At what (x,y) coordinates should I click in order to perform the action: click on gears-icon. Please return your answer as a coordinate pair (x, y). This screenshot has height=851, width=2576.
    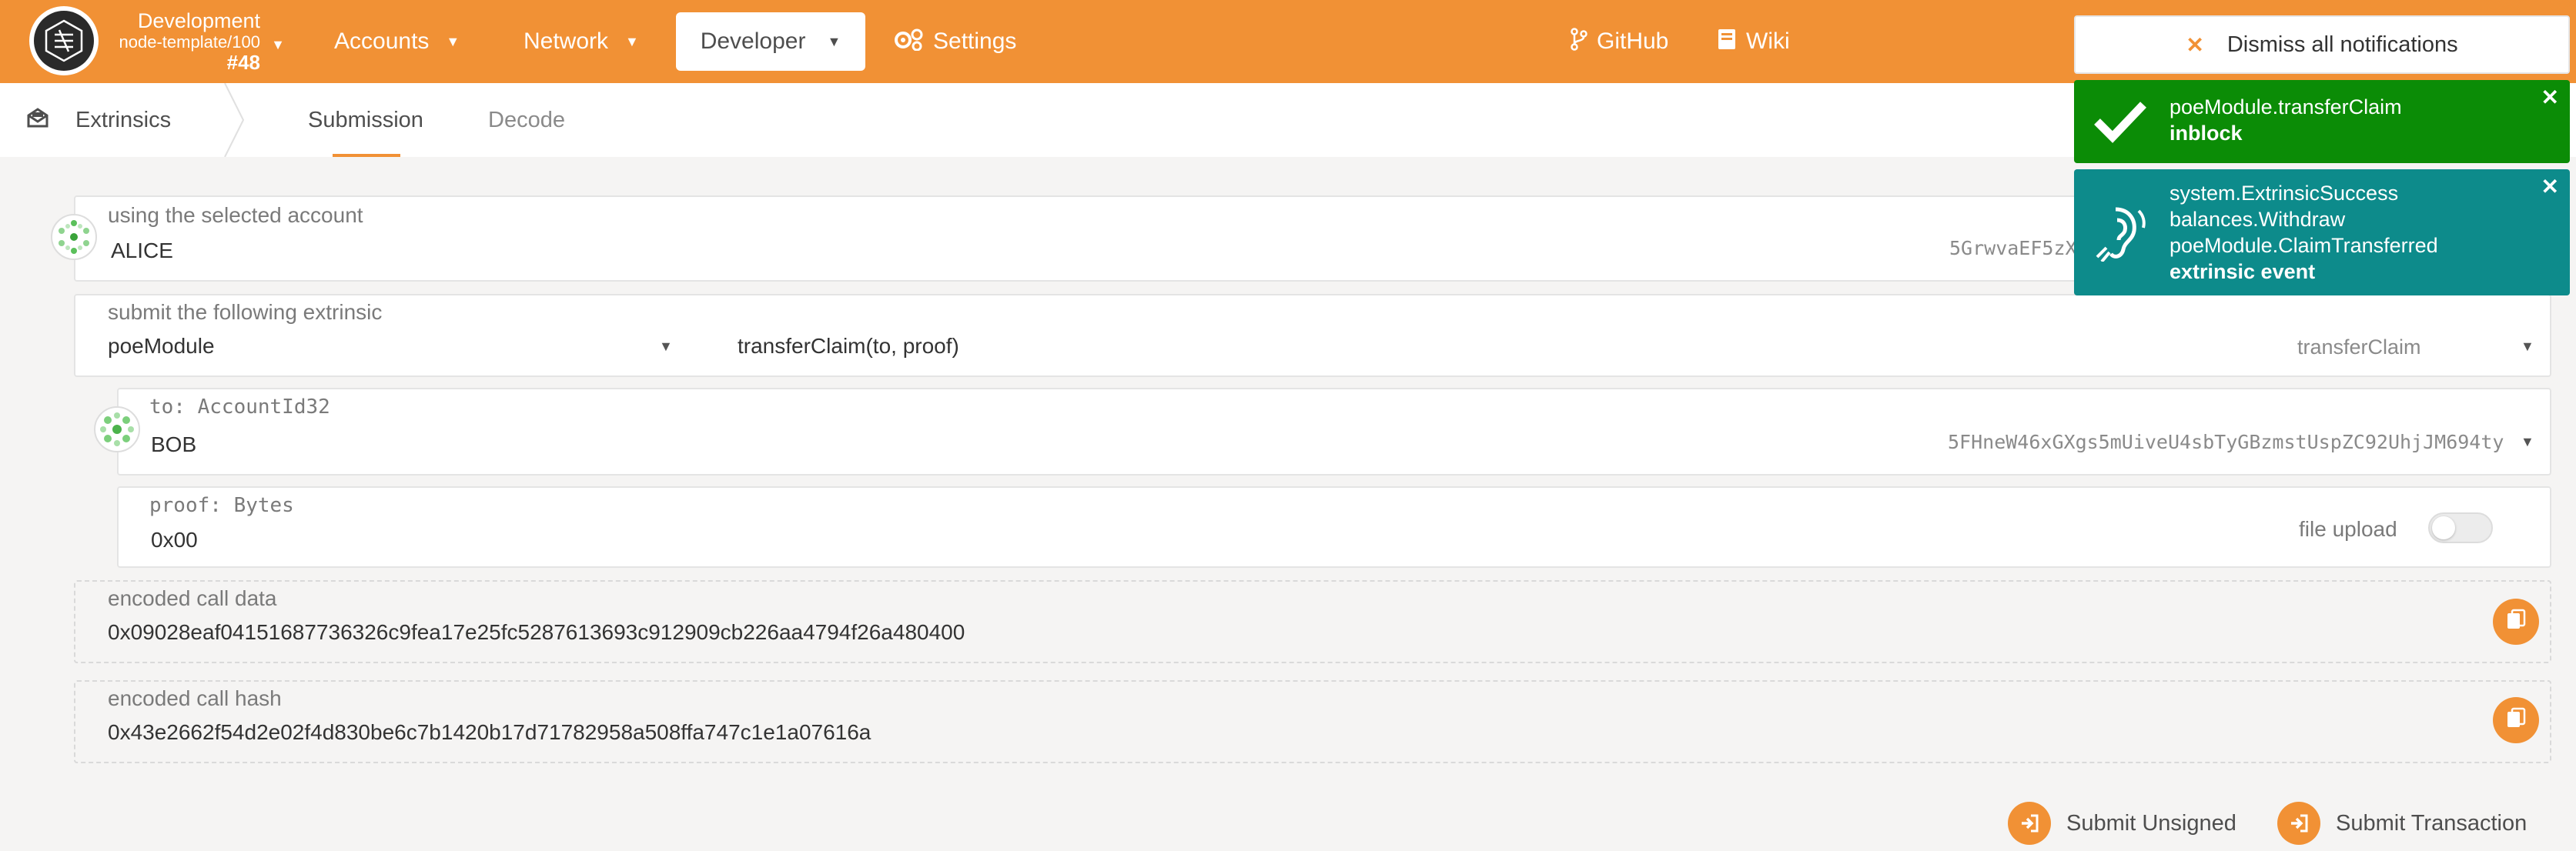
    Looking at the image, I should click on (908, 42).